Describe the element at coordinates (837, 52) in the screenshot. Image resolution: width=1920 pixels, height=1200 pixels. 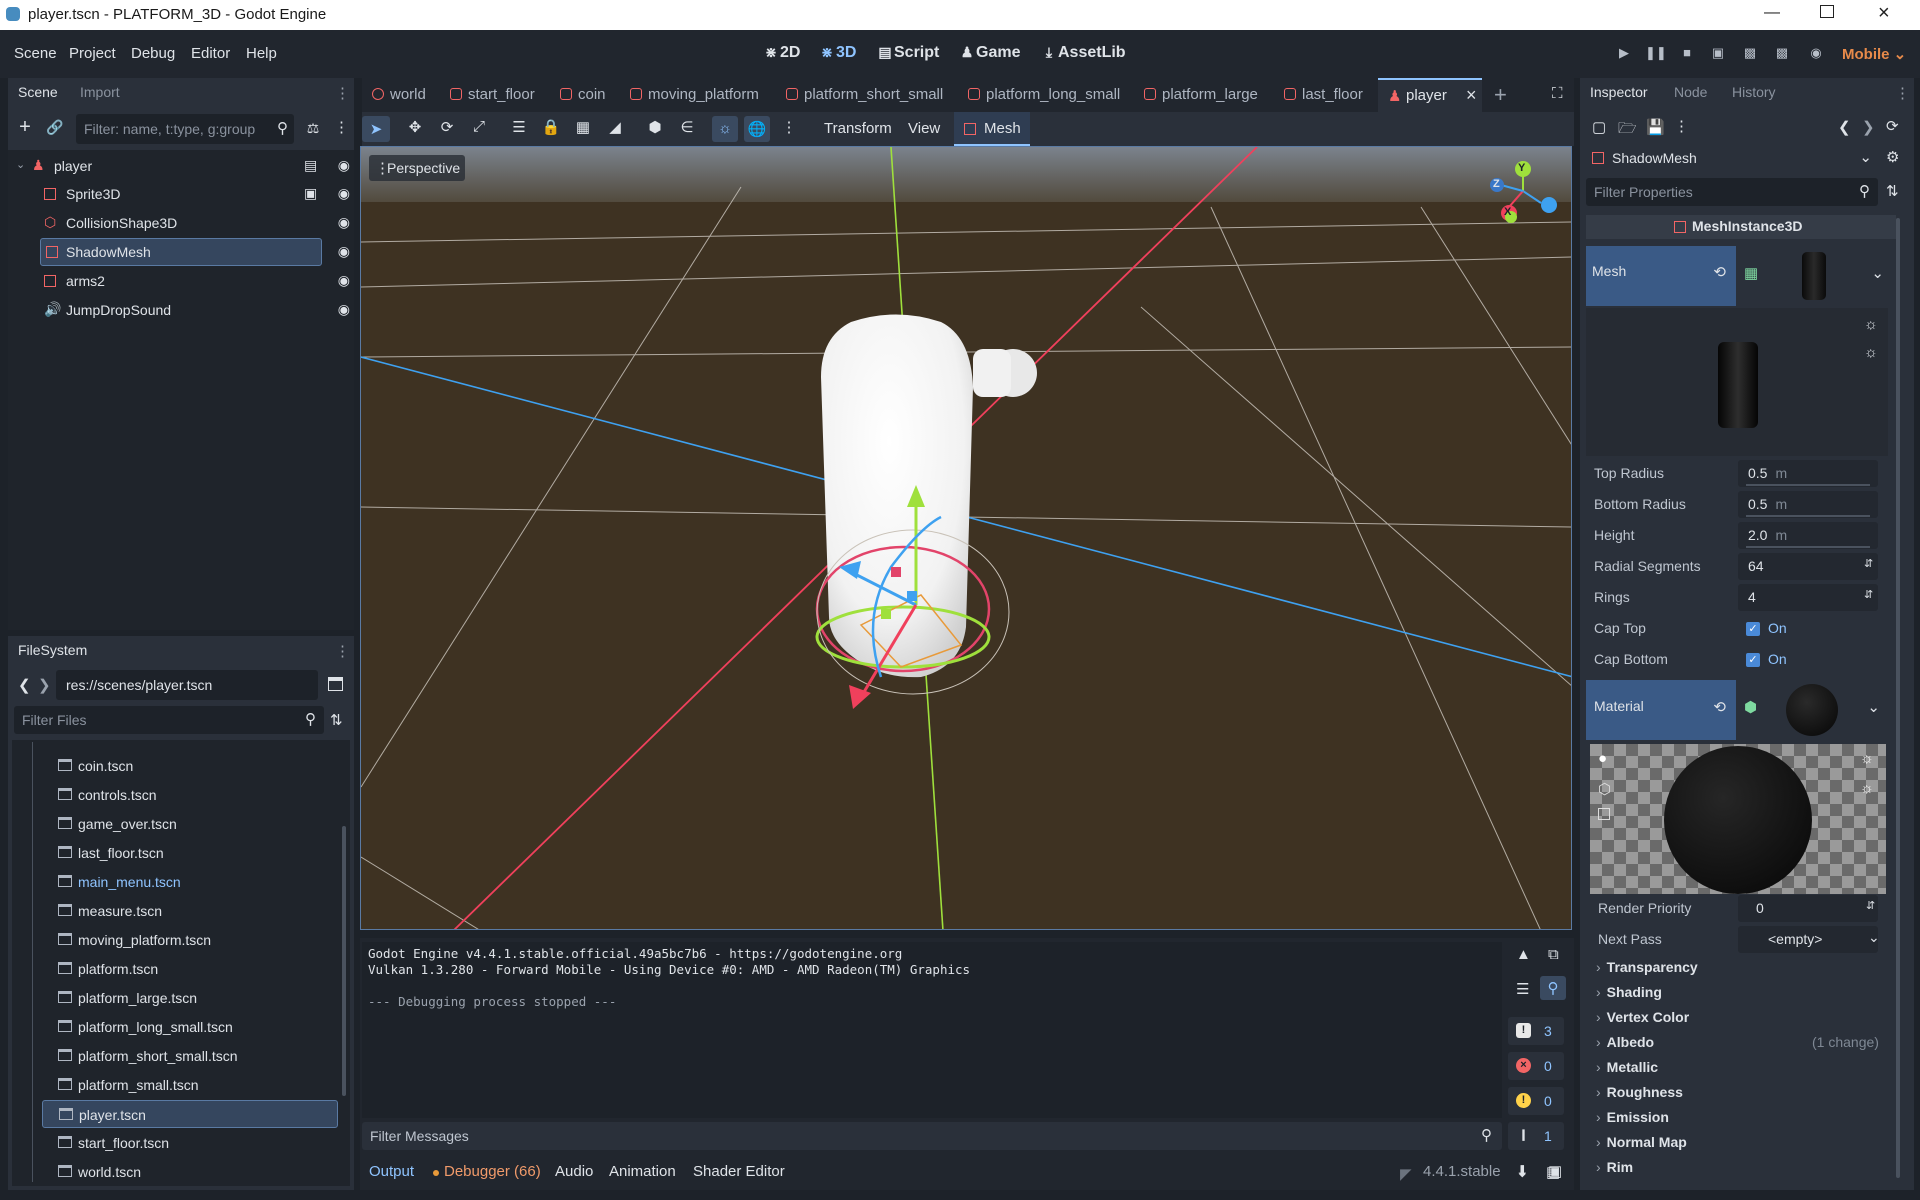
I see `mode-3d-button: ⋇ 3D` at that location.